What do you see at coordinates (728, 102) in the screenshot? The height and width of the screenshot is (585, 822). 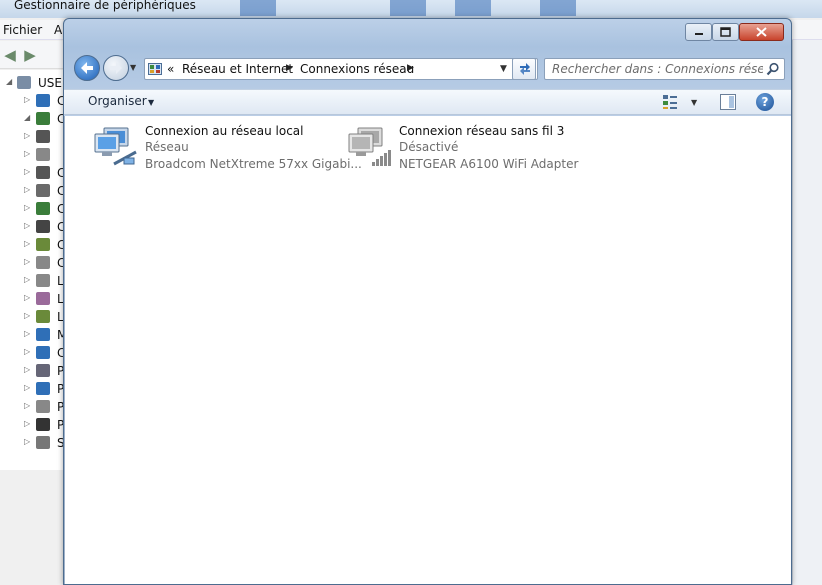 I see `preview-pane-button` at bounding box center [728, 102].